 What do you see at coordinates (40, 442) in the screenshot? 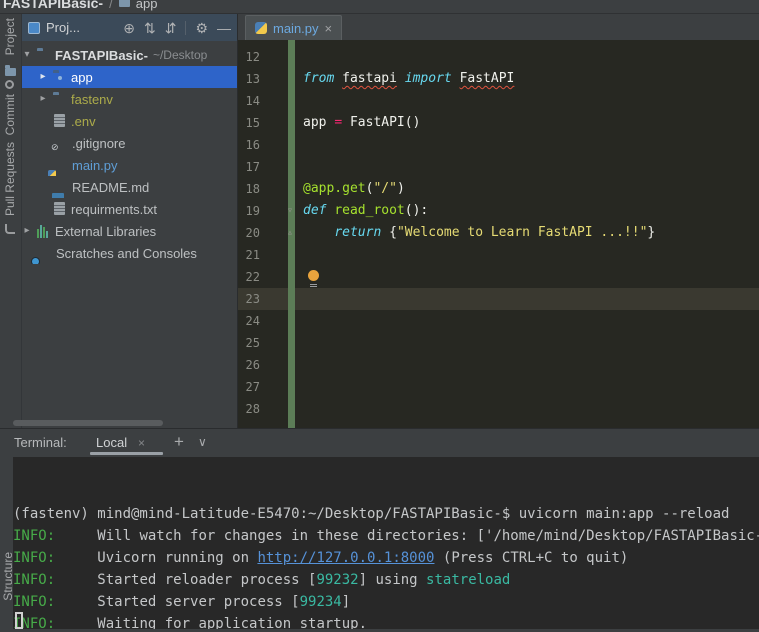
I see `terminal-label: Terminal:` at bounding box center [40, 442].